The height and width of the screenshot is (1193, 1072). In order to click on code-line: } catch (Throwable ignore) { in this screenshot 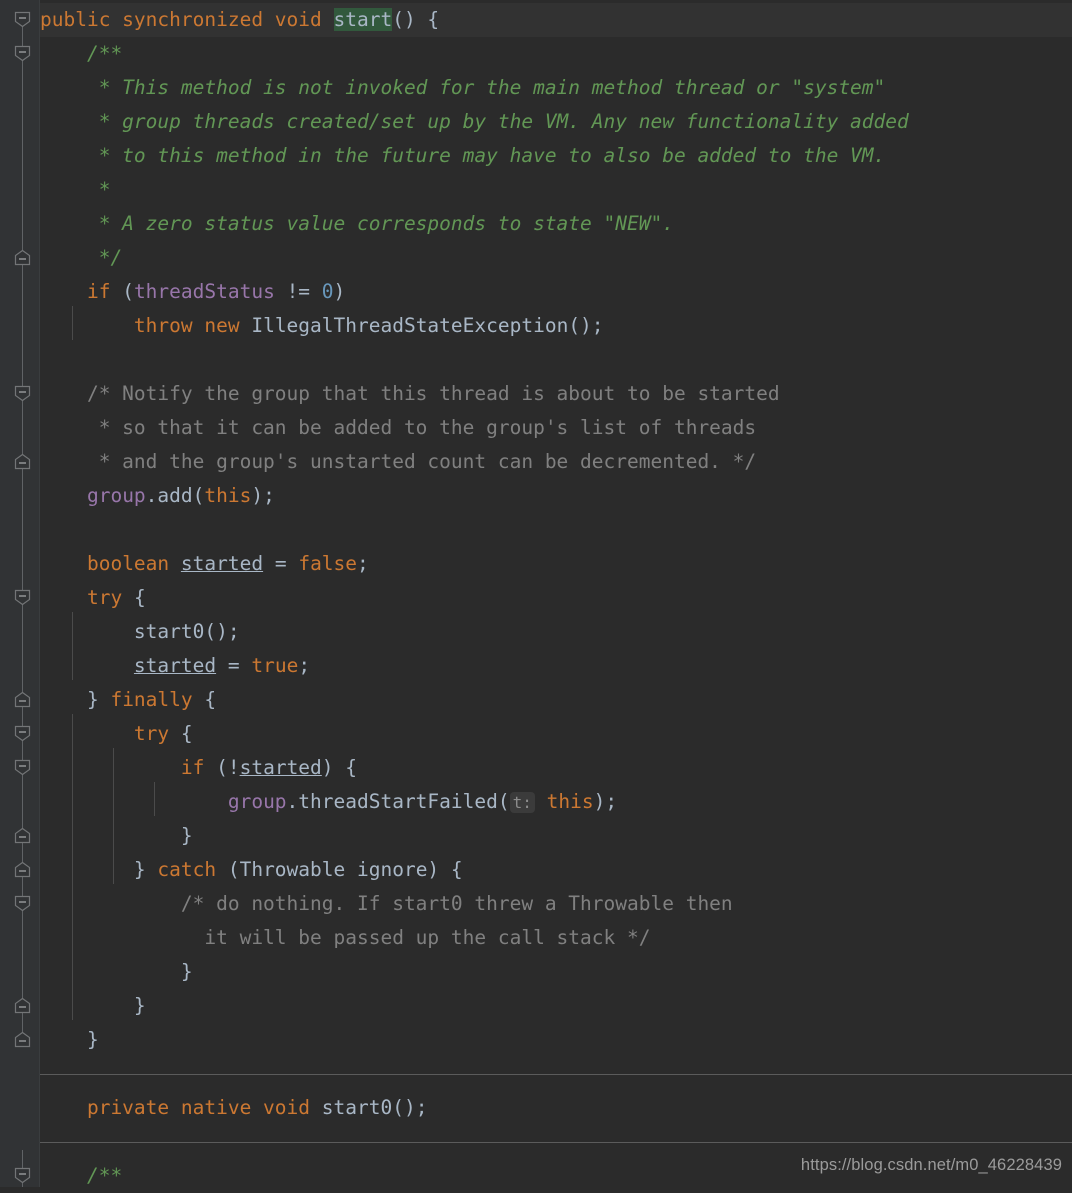, I will do `click(251, 870)`.